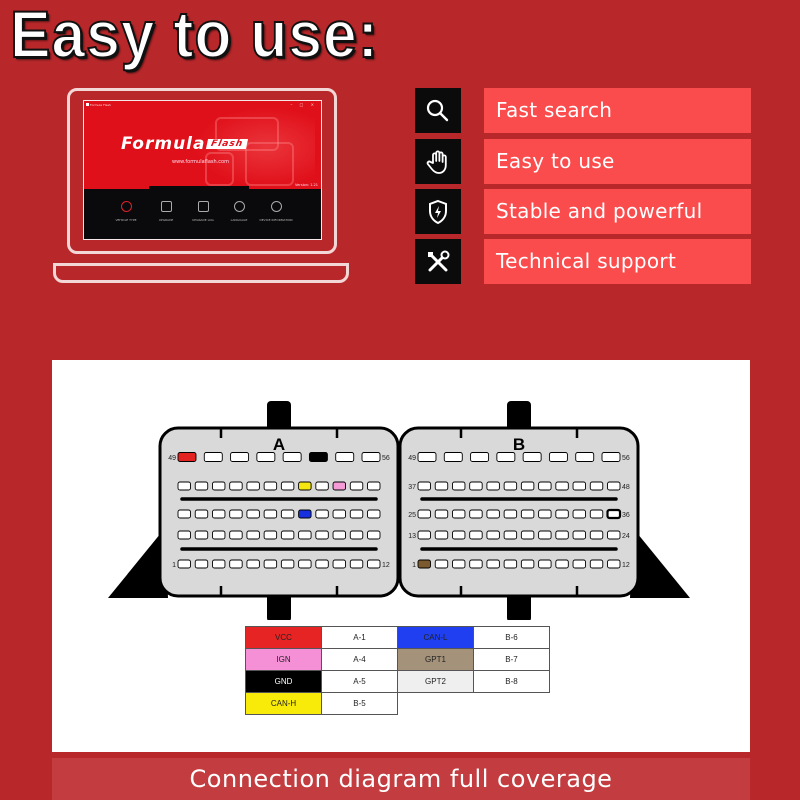 The height and width of the screenshot is (800, 800). What do you see at coordinates (511, 637) in the screenshot?
I see `legend-pin: B-6` at bounding box center [511, 637].